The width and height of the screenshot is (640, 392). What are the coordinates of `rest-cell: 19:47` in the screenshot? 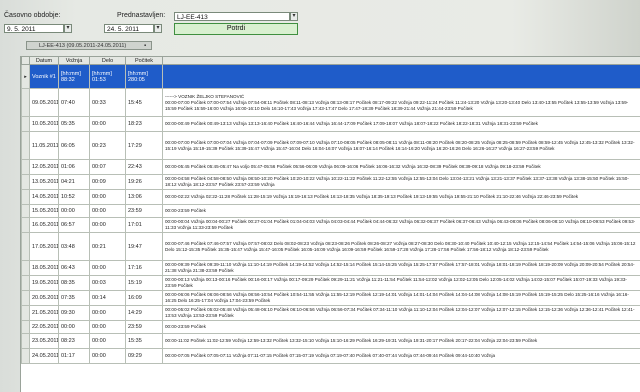 It's located at (144, 246).